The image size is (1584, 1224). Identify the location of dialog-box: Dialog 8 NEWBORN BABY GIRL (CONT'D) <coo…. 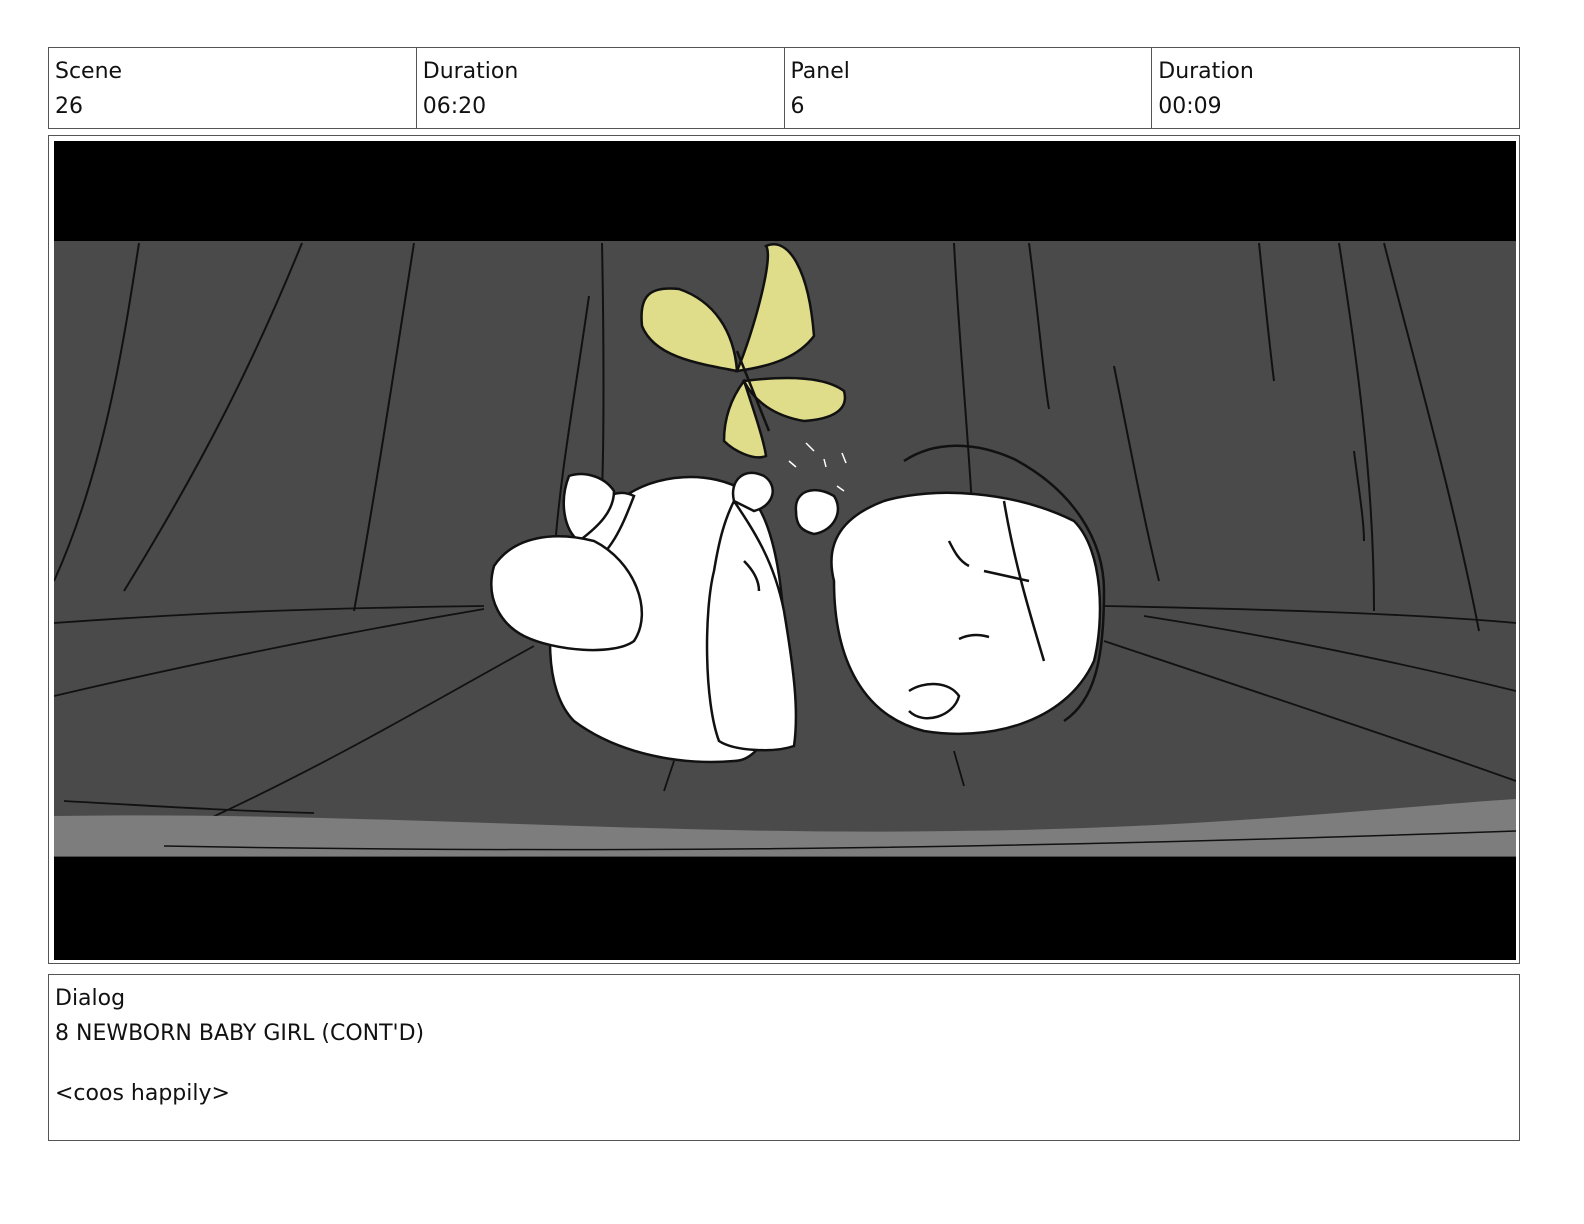
(784, 1057).